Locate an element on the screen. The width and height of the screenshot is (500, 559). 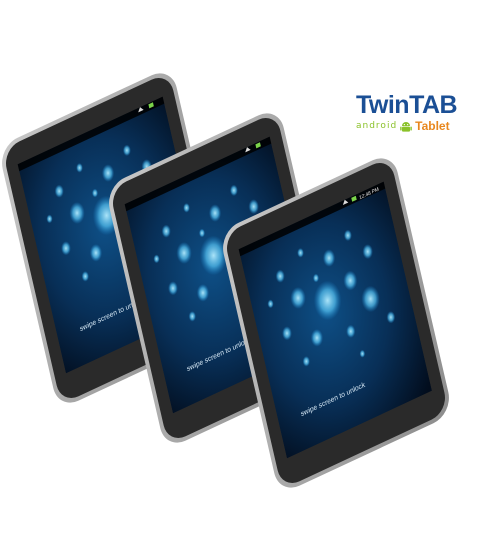
brand-title: TwinTAB is located at coordinates (407, 105).